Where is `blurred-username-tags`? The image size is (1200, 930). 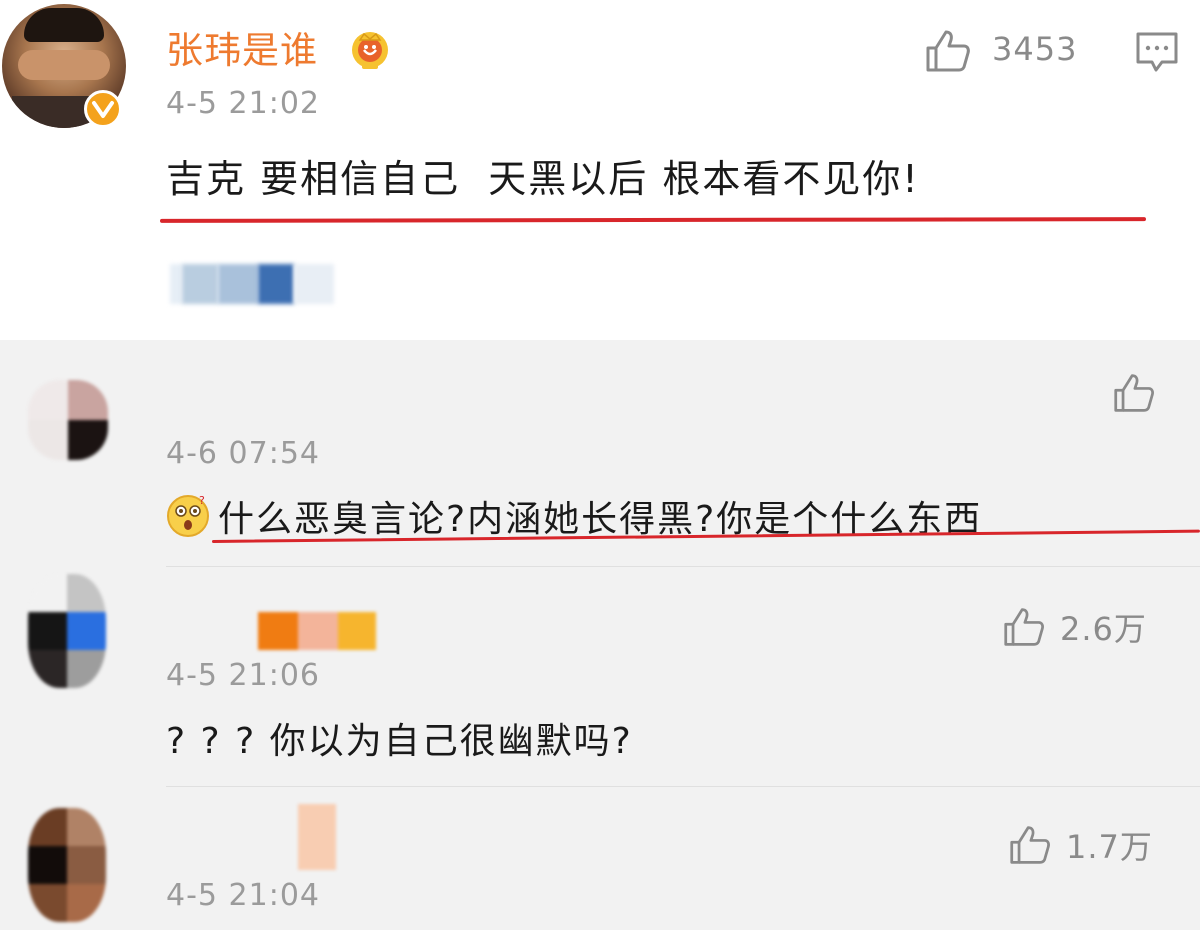
blurred-username-tags is located at coordinates (252, 284).